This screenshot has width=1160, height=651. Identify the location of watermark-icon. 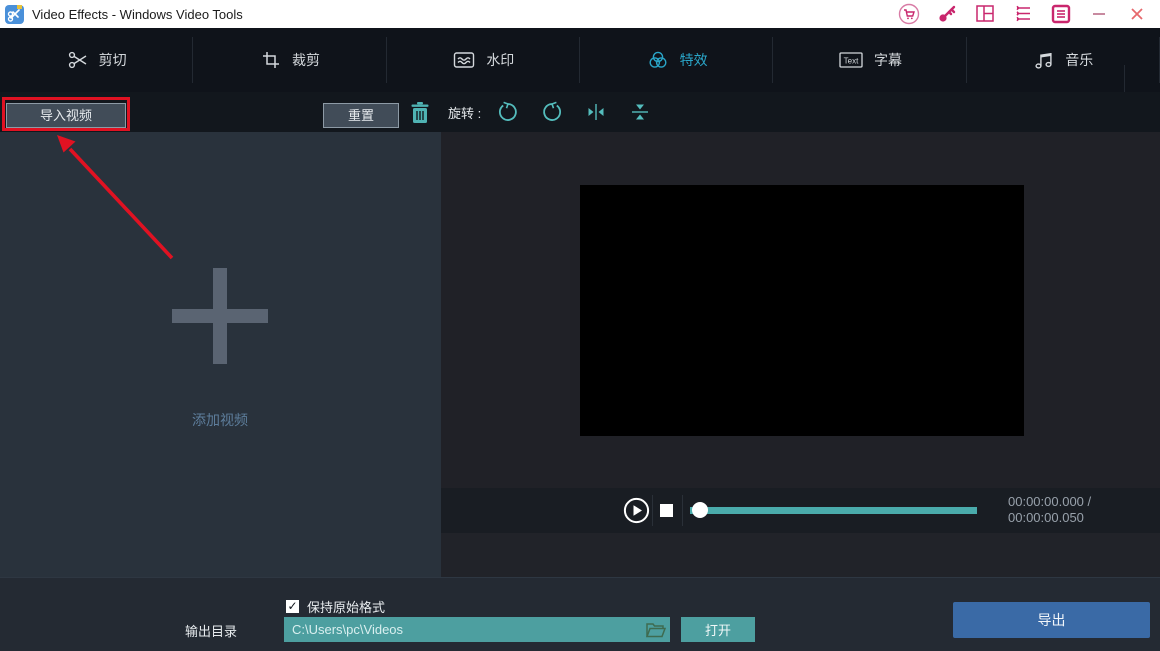
(464, 60).